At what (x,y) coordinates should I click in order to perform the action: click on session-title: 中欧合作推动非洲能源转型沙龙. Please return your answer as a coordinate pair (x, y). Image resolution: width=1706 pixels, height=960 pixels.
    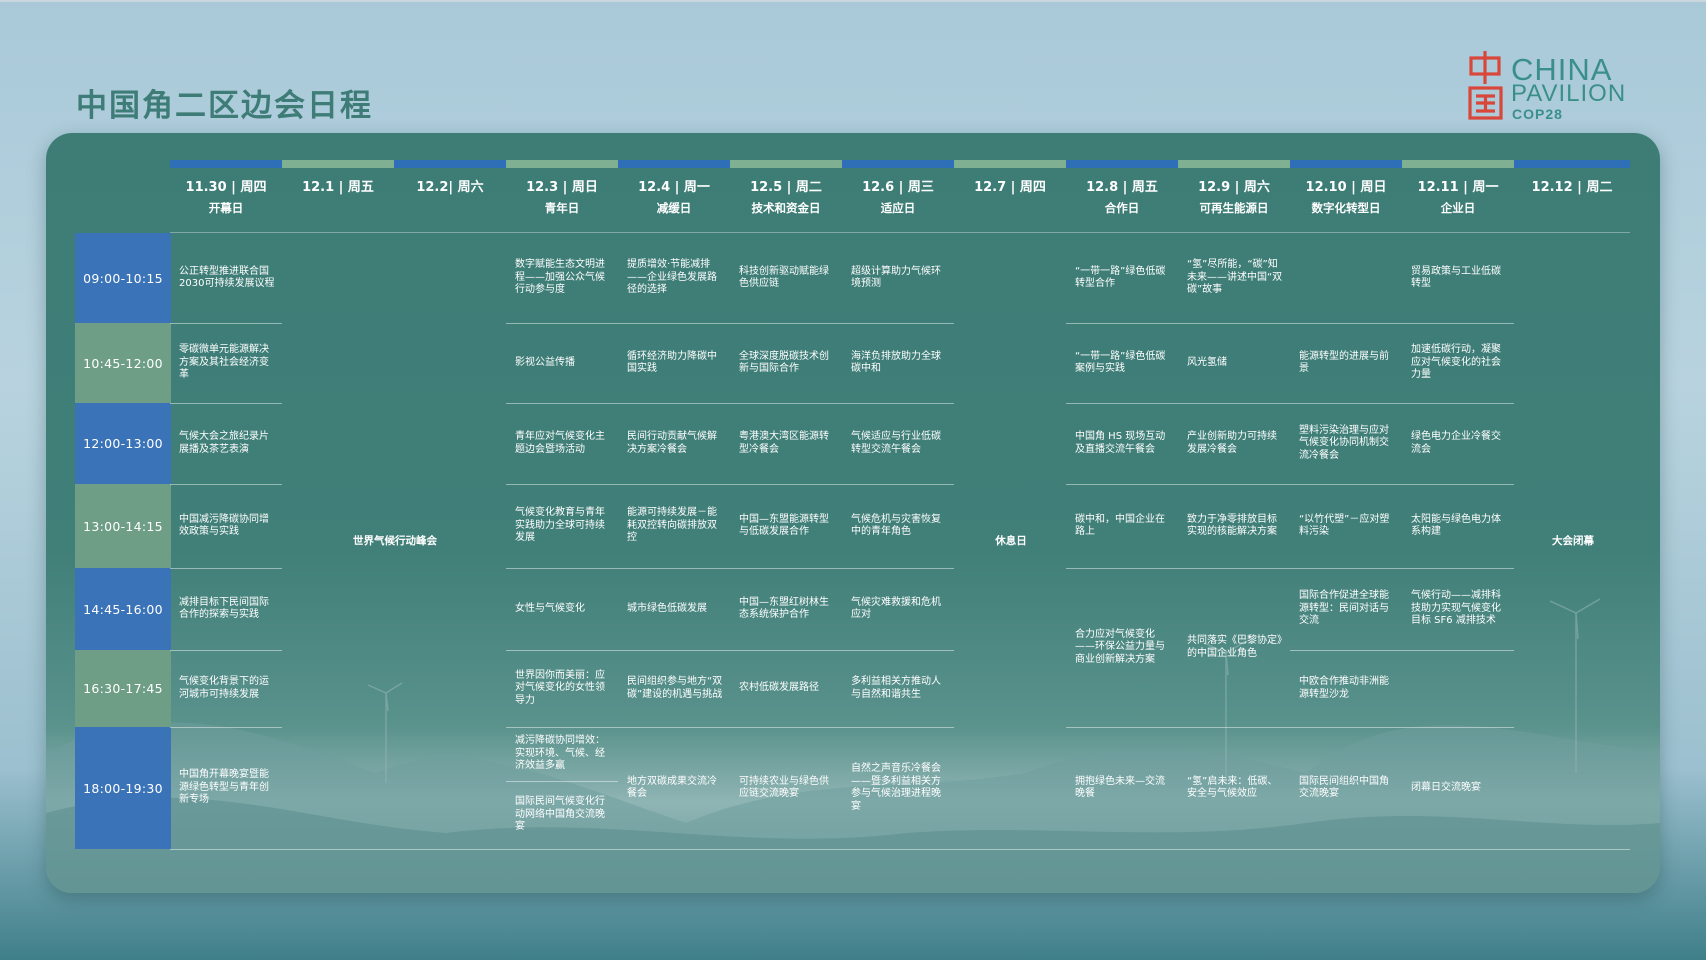
    Looking at the image, I should click on (1344, 688).